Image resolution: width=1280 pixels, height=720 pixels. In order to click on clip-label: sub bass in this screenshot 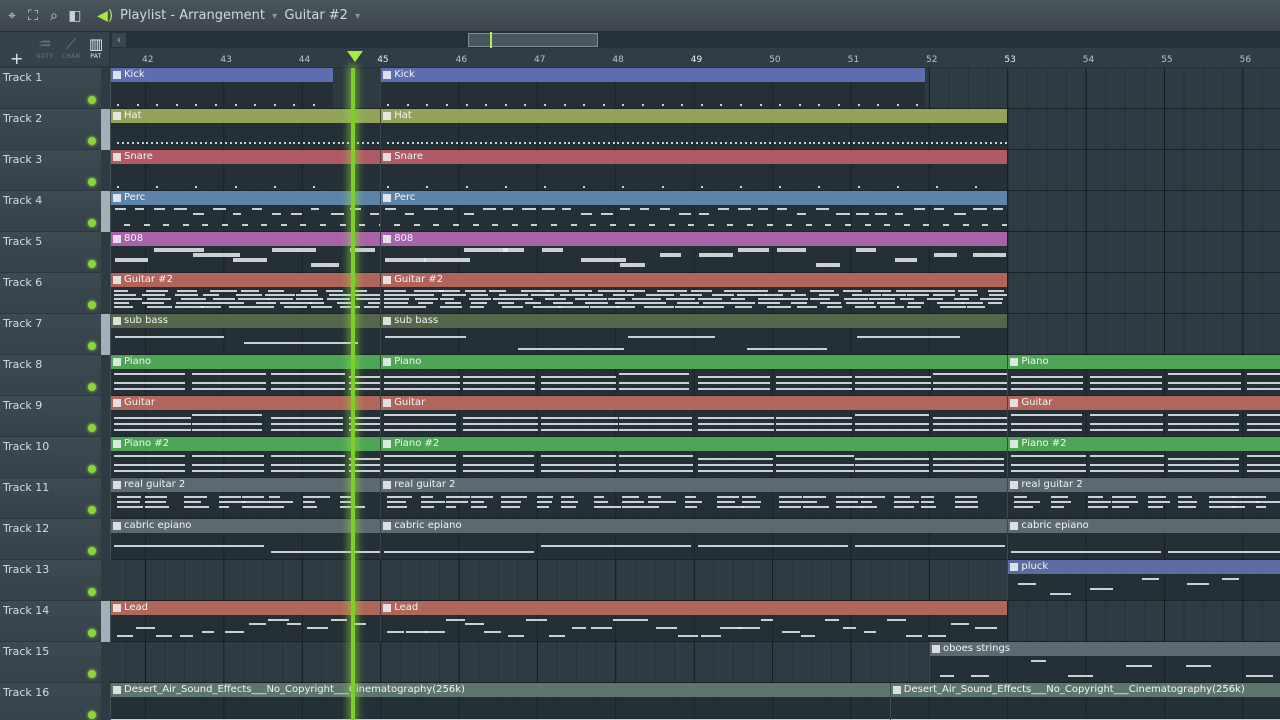, I will do `click(246, 321)`.